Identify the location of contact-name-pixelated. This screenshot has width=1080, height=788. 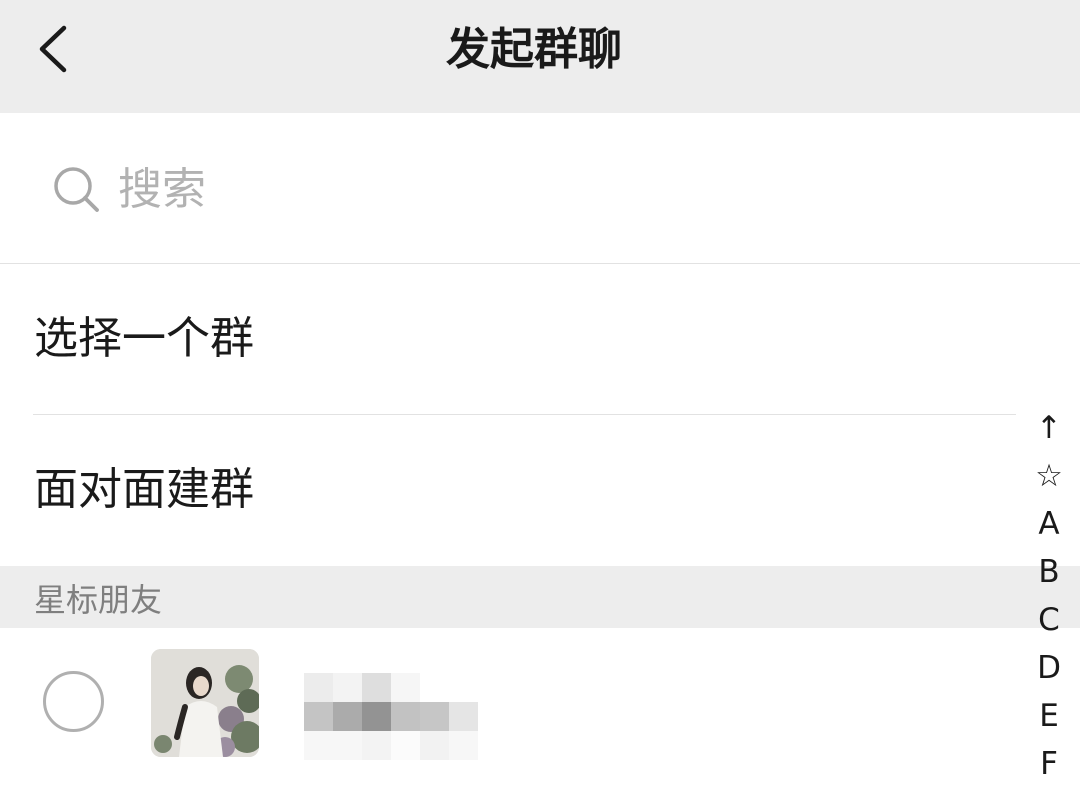
(391, 716).